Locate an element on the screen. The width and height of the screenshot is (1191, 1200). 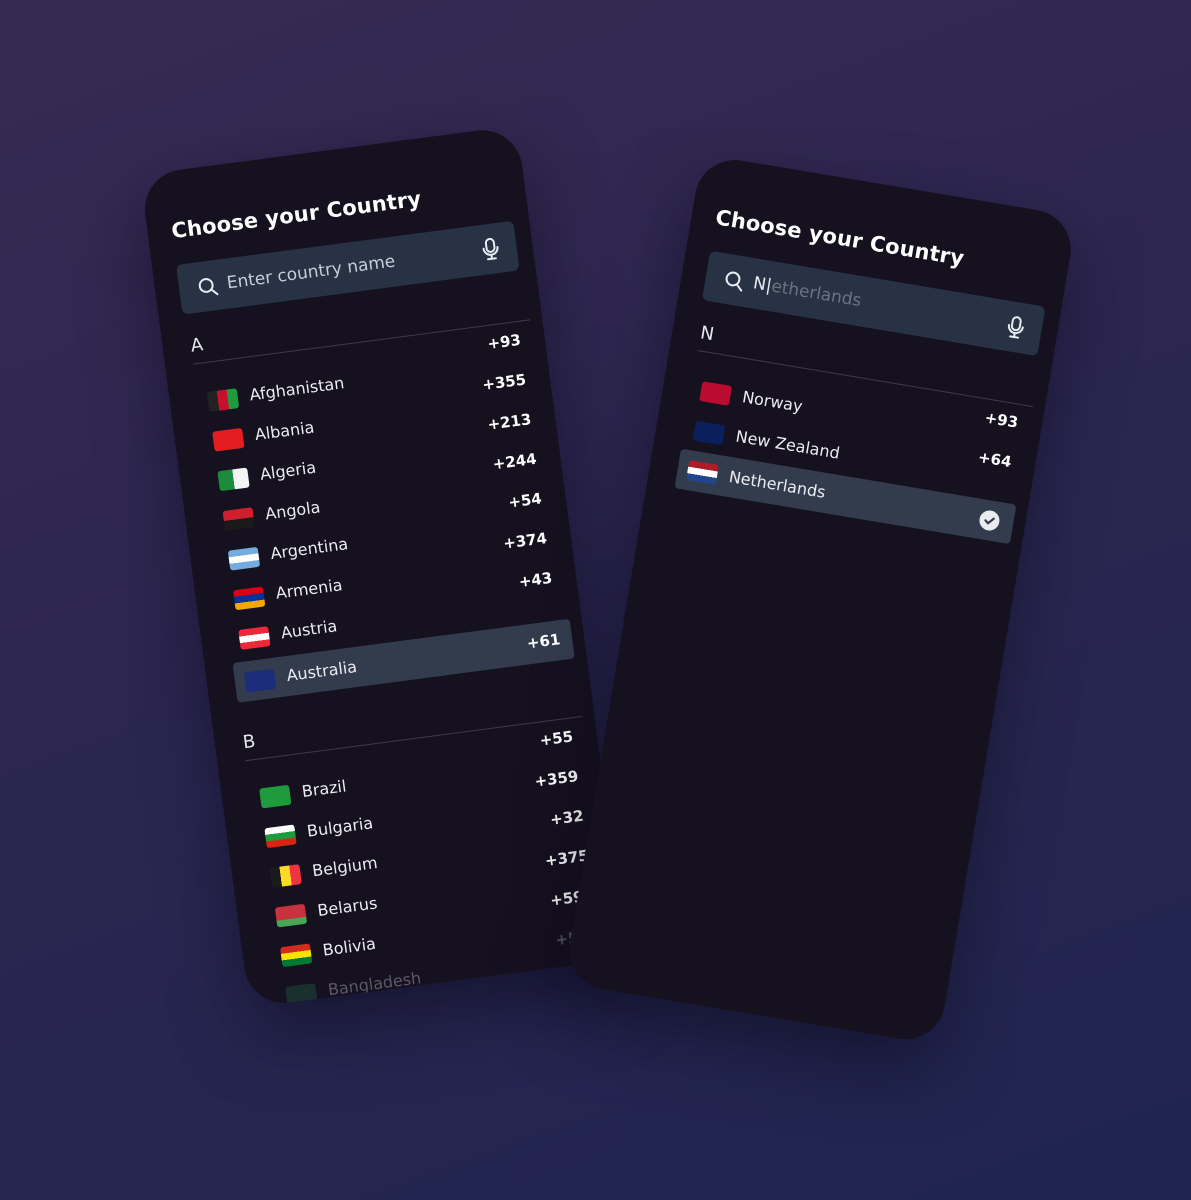
dial-code: +32 is located at coordinates (567, 817).